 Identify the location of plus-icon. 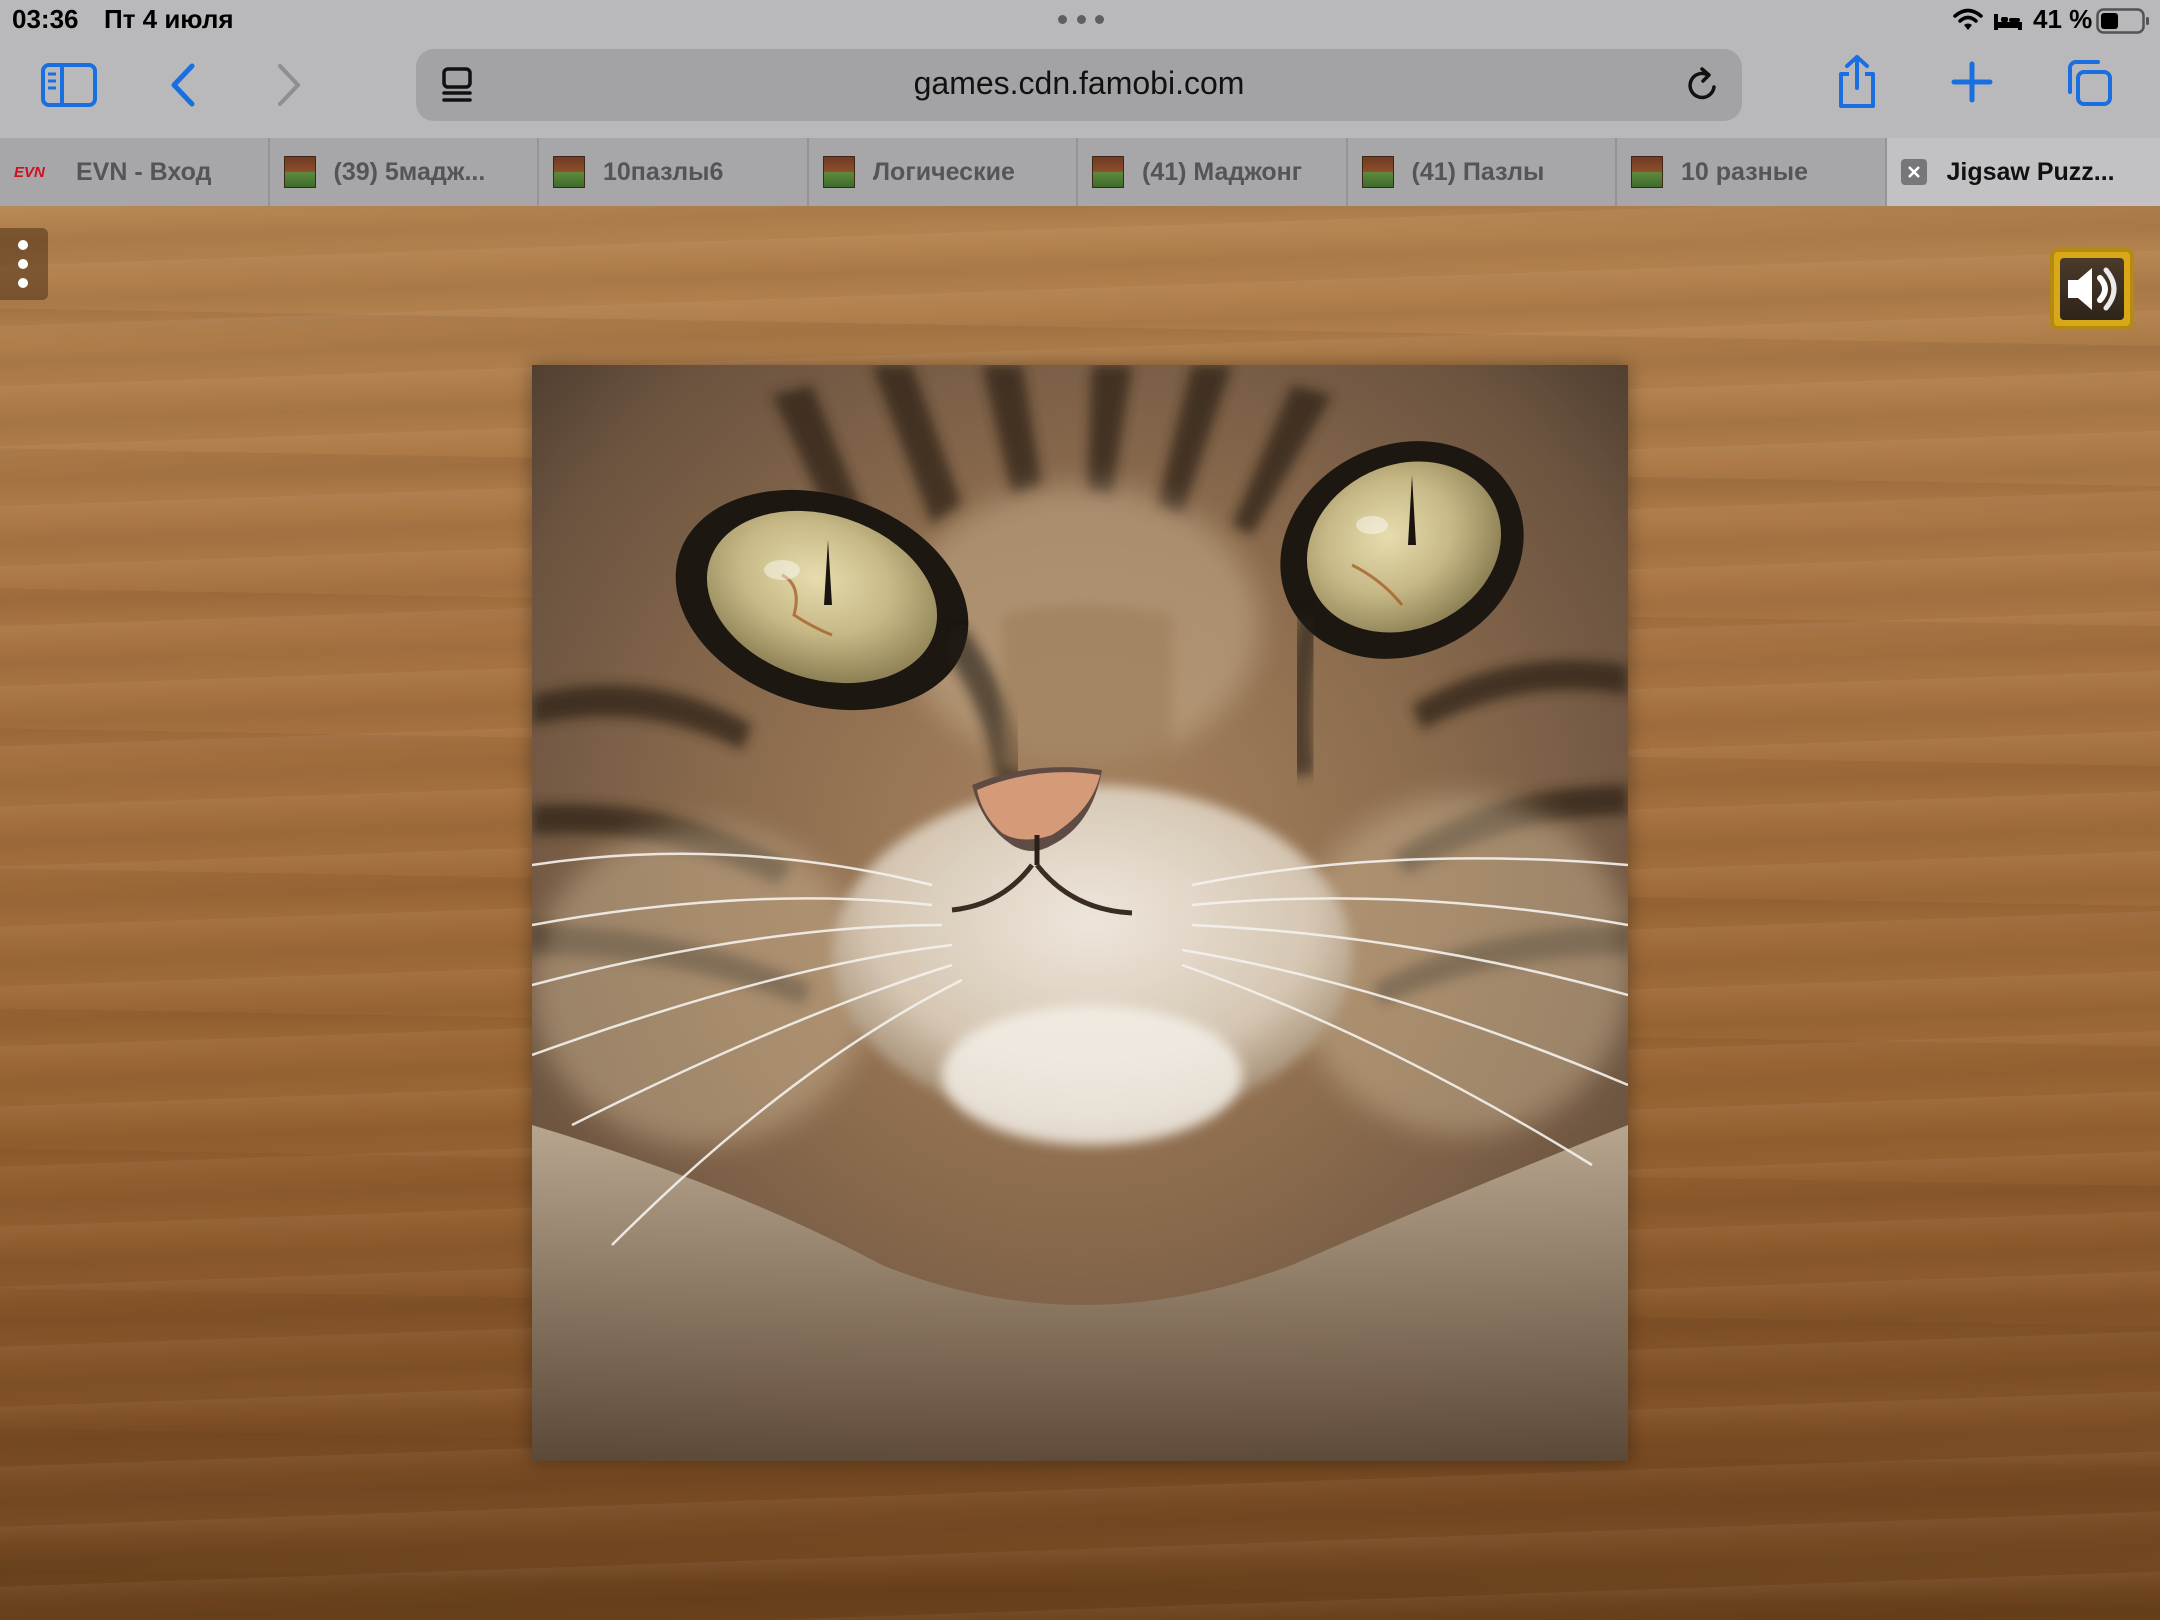
(1972, 82).